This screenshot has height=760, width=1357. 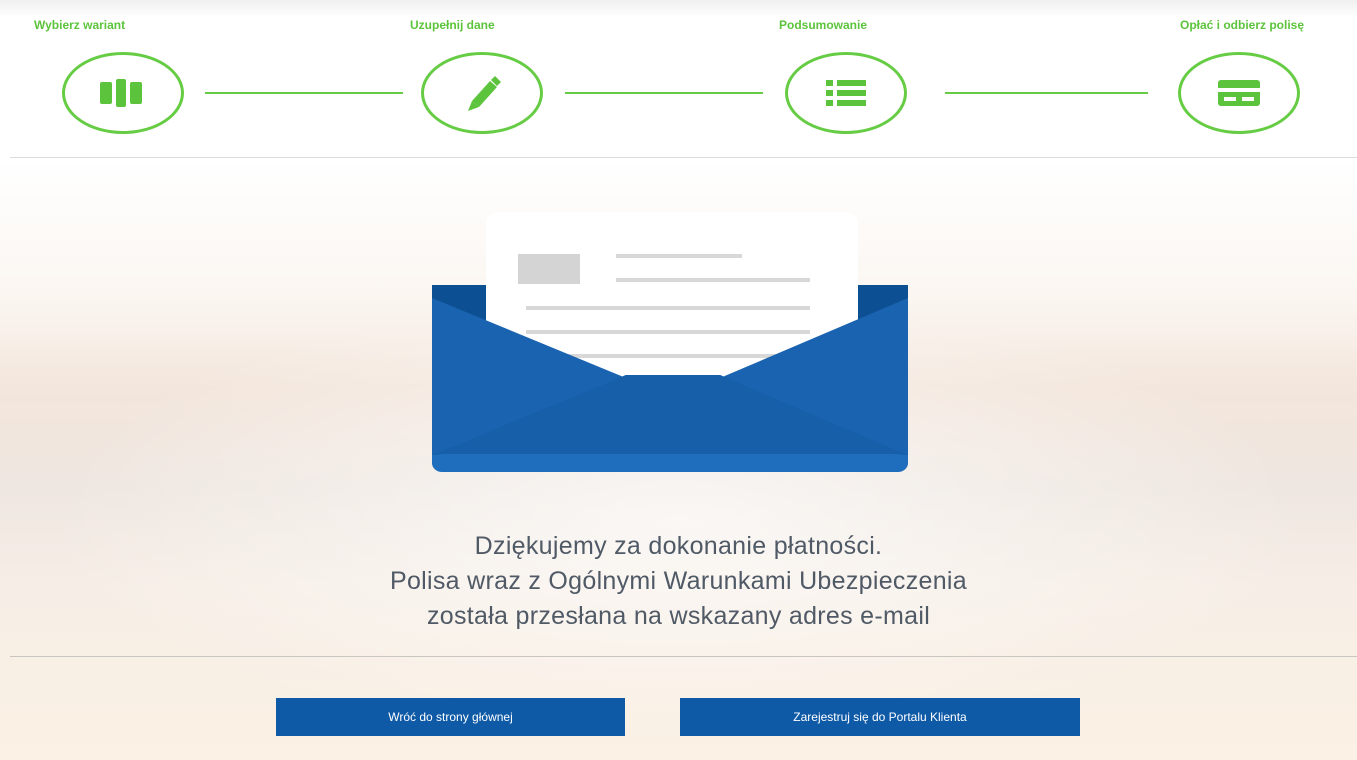 What do you see at coordinates (452, 25) in the screenshot?
I see `step-label-uzupelnij-dane: Uzupełnij dane` at bounding box center [452, 25].